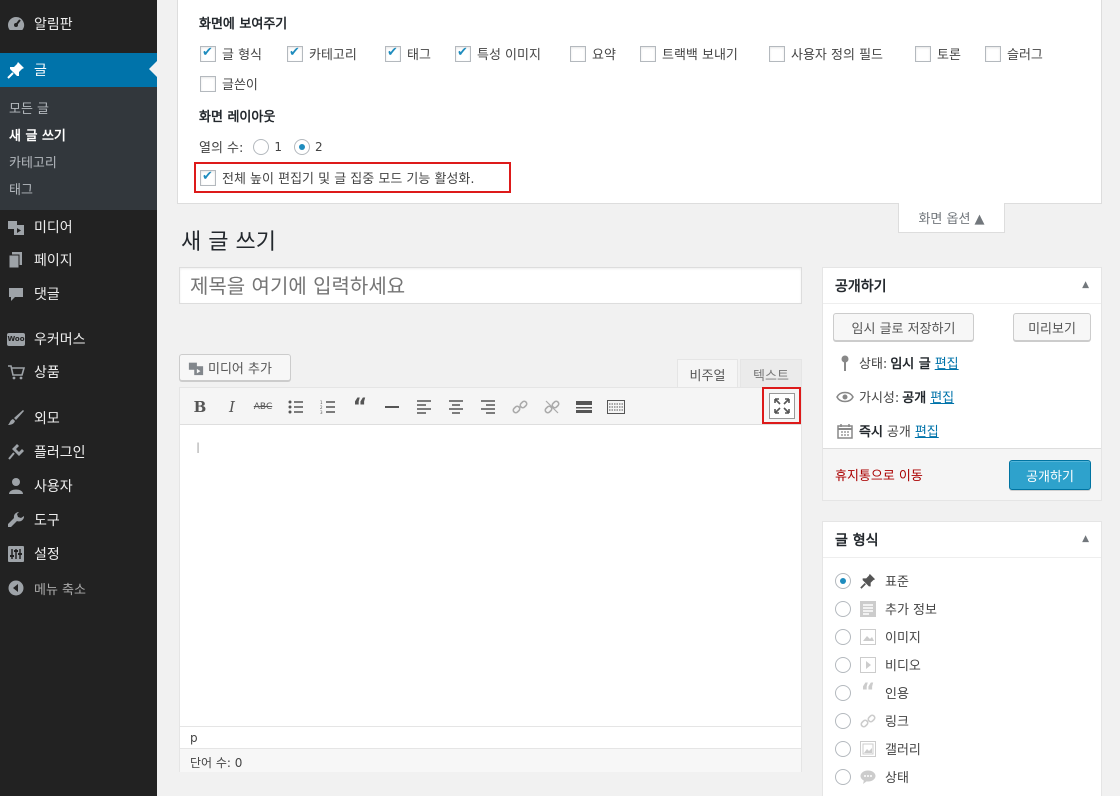 The width and height of the screenshot is (1120, 796). Describe the element at coordinates (78, 418) in the screenshot. I see `menu-appearance: 외모` at that location.